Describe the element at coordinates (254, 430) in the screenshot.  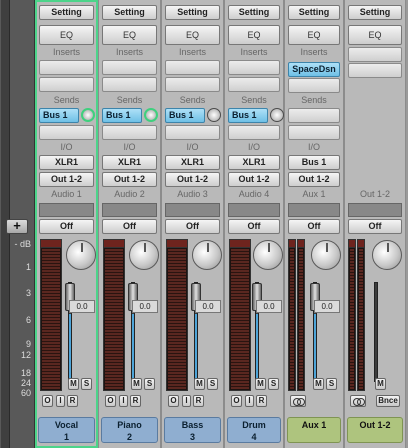
I see `channel-name-plate: Drum 4` at that location.